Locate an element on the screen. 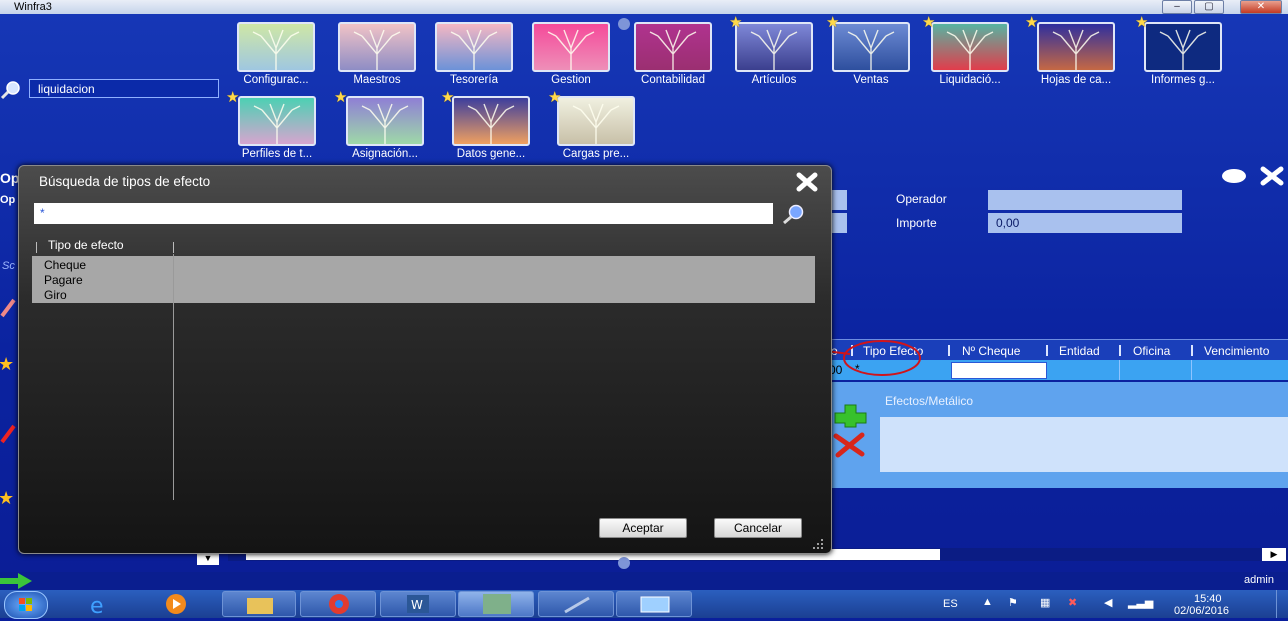  results-list is located at coordinates (423, 279).